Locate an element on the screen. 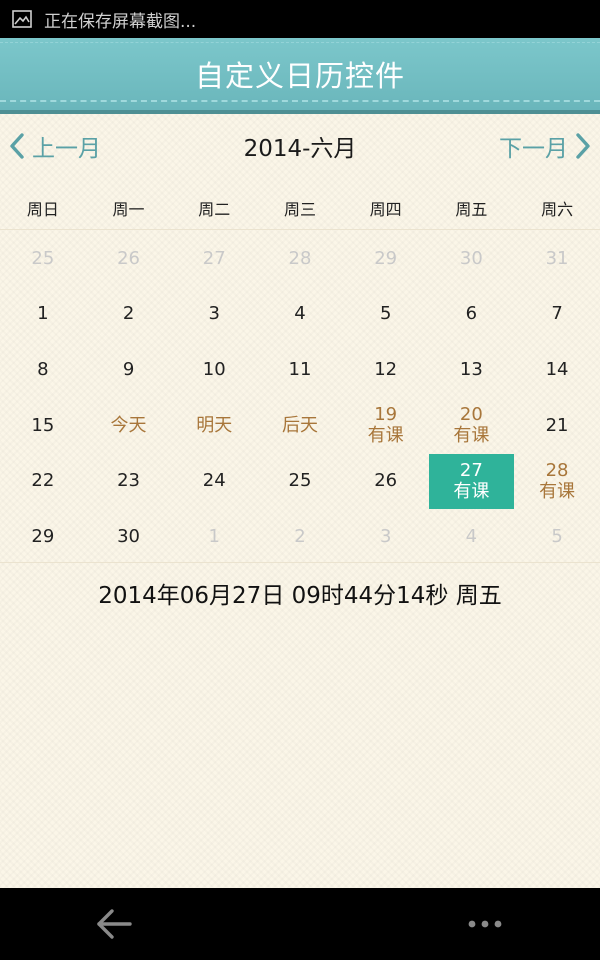  day-cell: 20 有课 is located at coordinates (472, 426).